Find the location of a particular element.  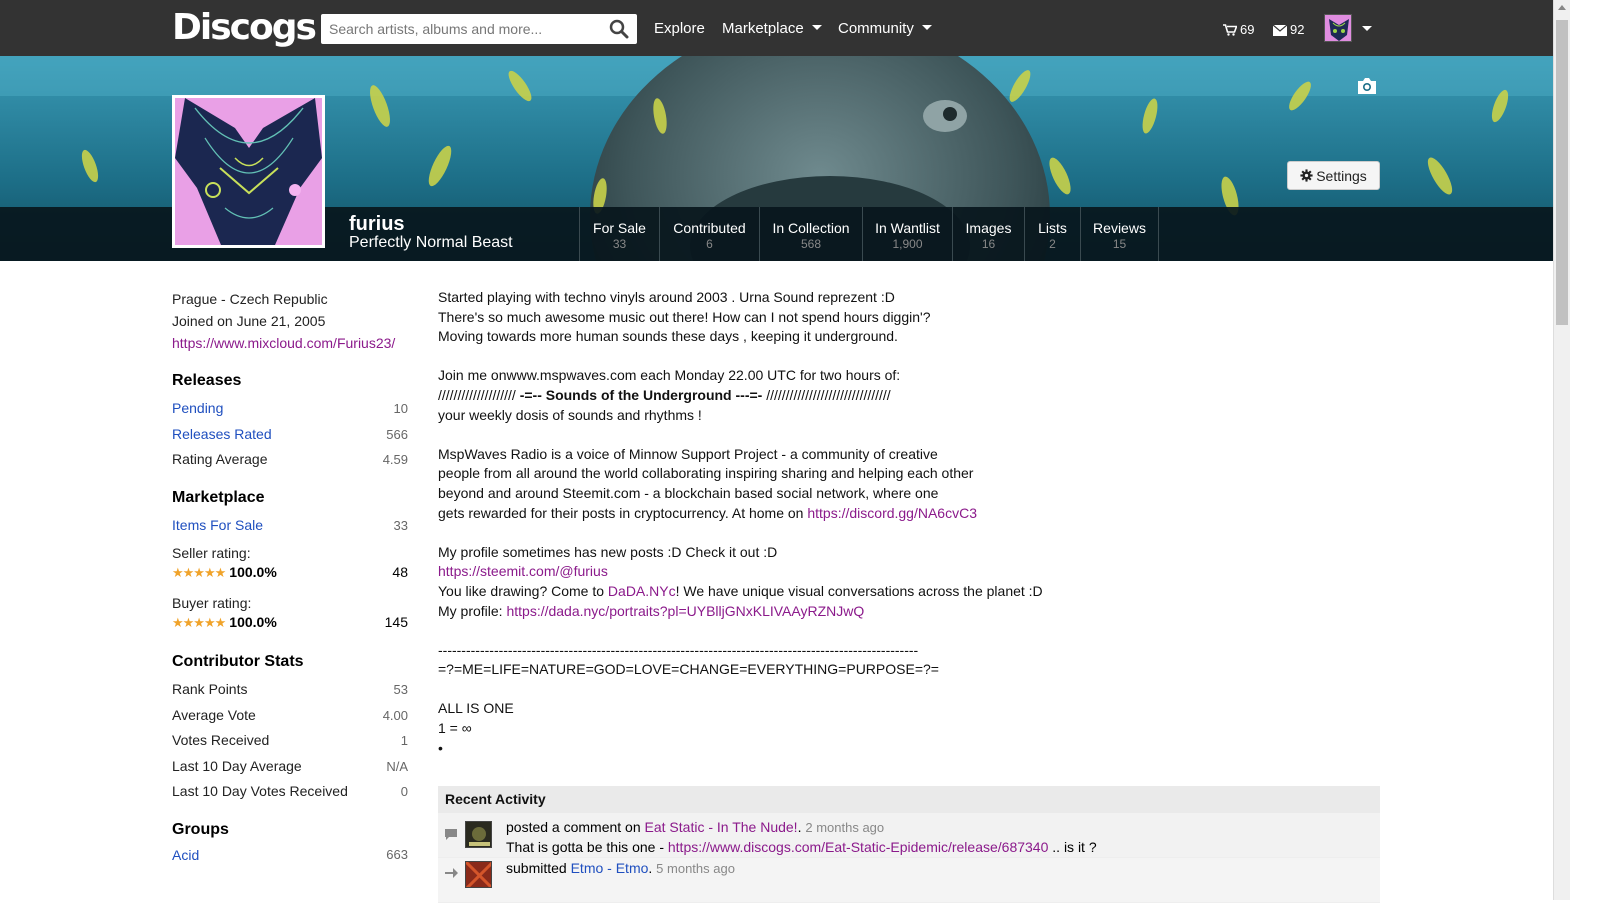

dada-link: DaDA.NYc is located at coordinates (642, 591).